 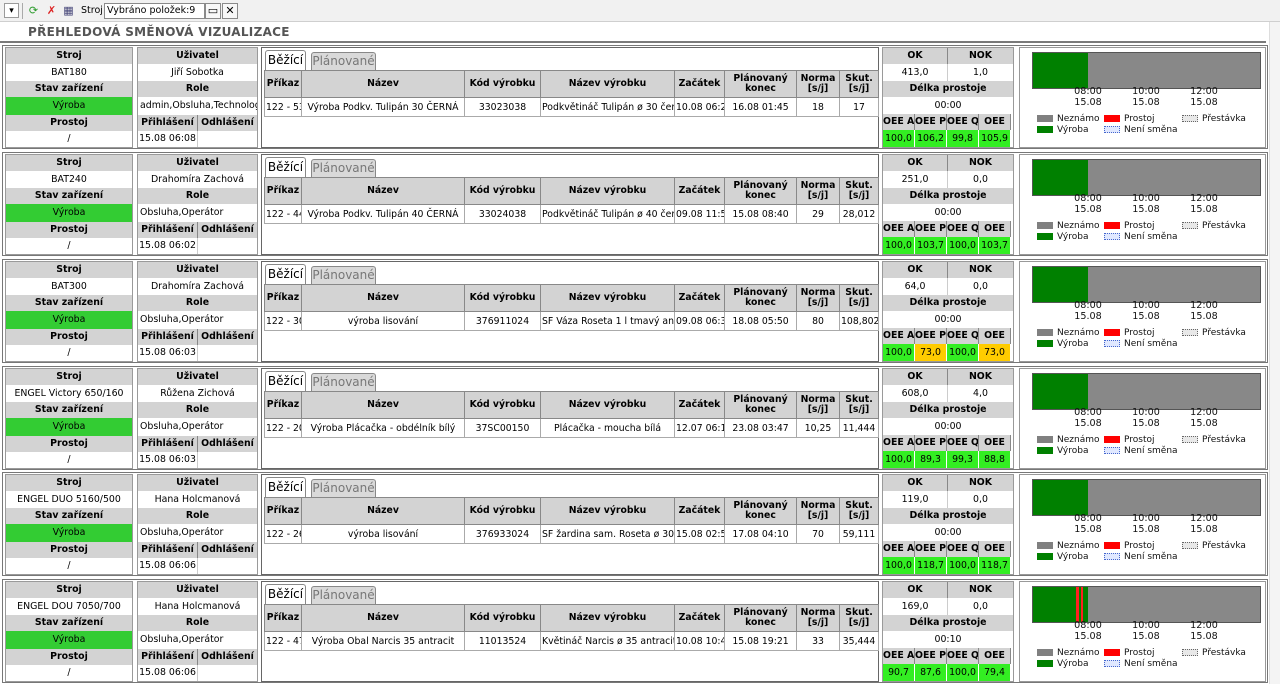 I want to click on oee-value: 100,0, so click(x=899, y=459).